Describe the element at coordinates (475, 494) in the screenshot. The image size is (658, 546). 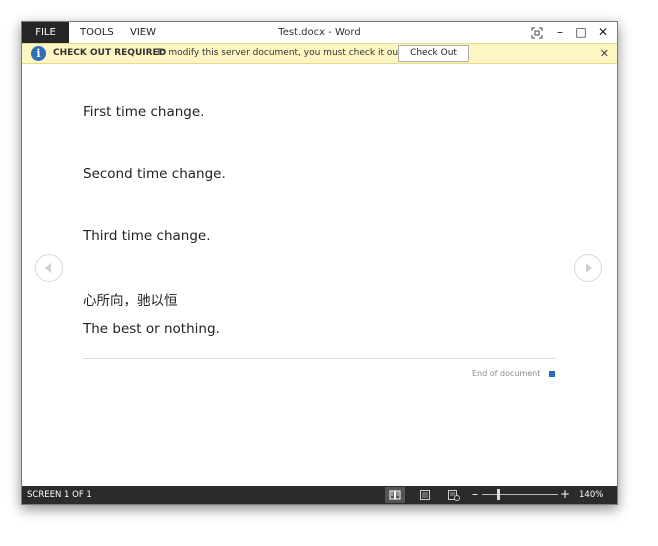
I see `zoom-out-button: –` at that location.